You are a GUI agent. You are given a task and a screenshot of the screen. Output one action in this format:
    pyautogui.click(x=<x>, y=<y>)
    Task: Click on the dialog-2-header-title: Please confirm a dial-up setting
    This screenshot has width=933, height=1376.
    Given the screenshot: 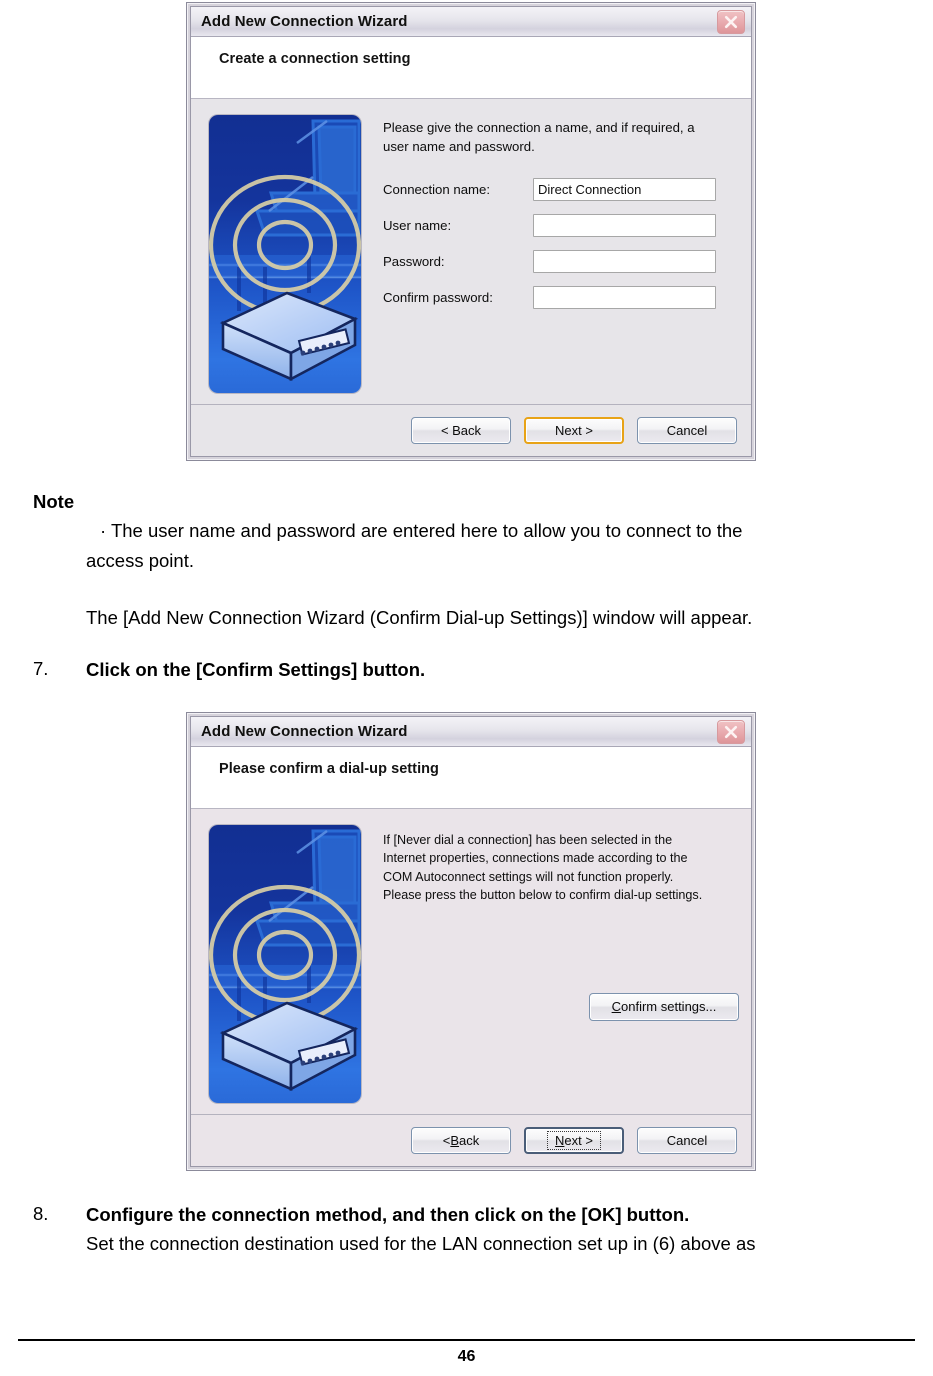 What is the action you would take?
    pyautogui.click(x=329, y=769)
    